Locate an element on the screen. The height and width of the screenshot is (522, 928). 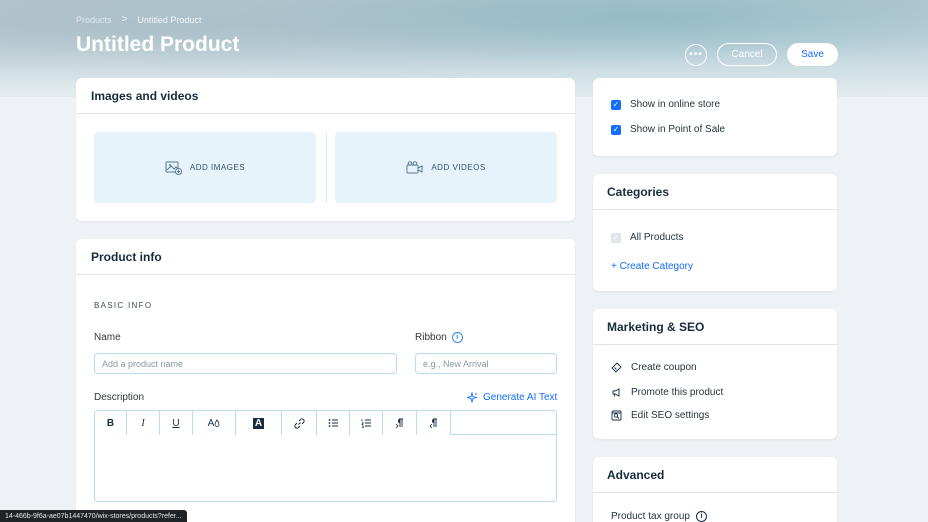
show-online-store-row: ✓ Show in online store is located at coordinates (665, 104).